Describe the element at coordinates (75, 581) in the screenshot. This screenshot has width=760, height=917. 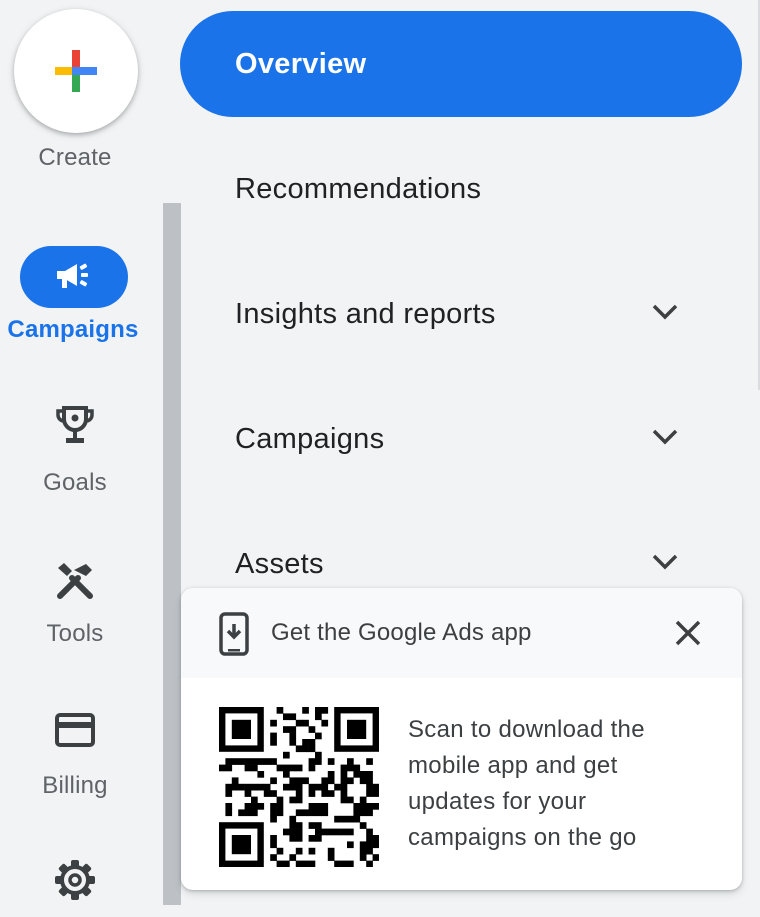
I see `tools-icon` at that location.